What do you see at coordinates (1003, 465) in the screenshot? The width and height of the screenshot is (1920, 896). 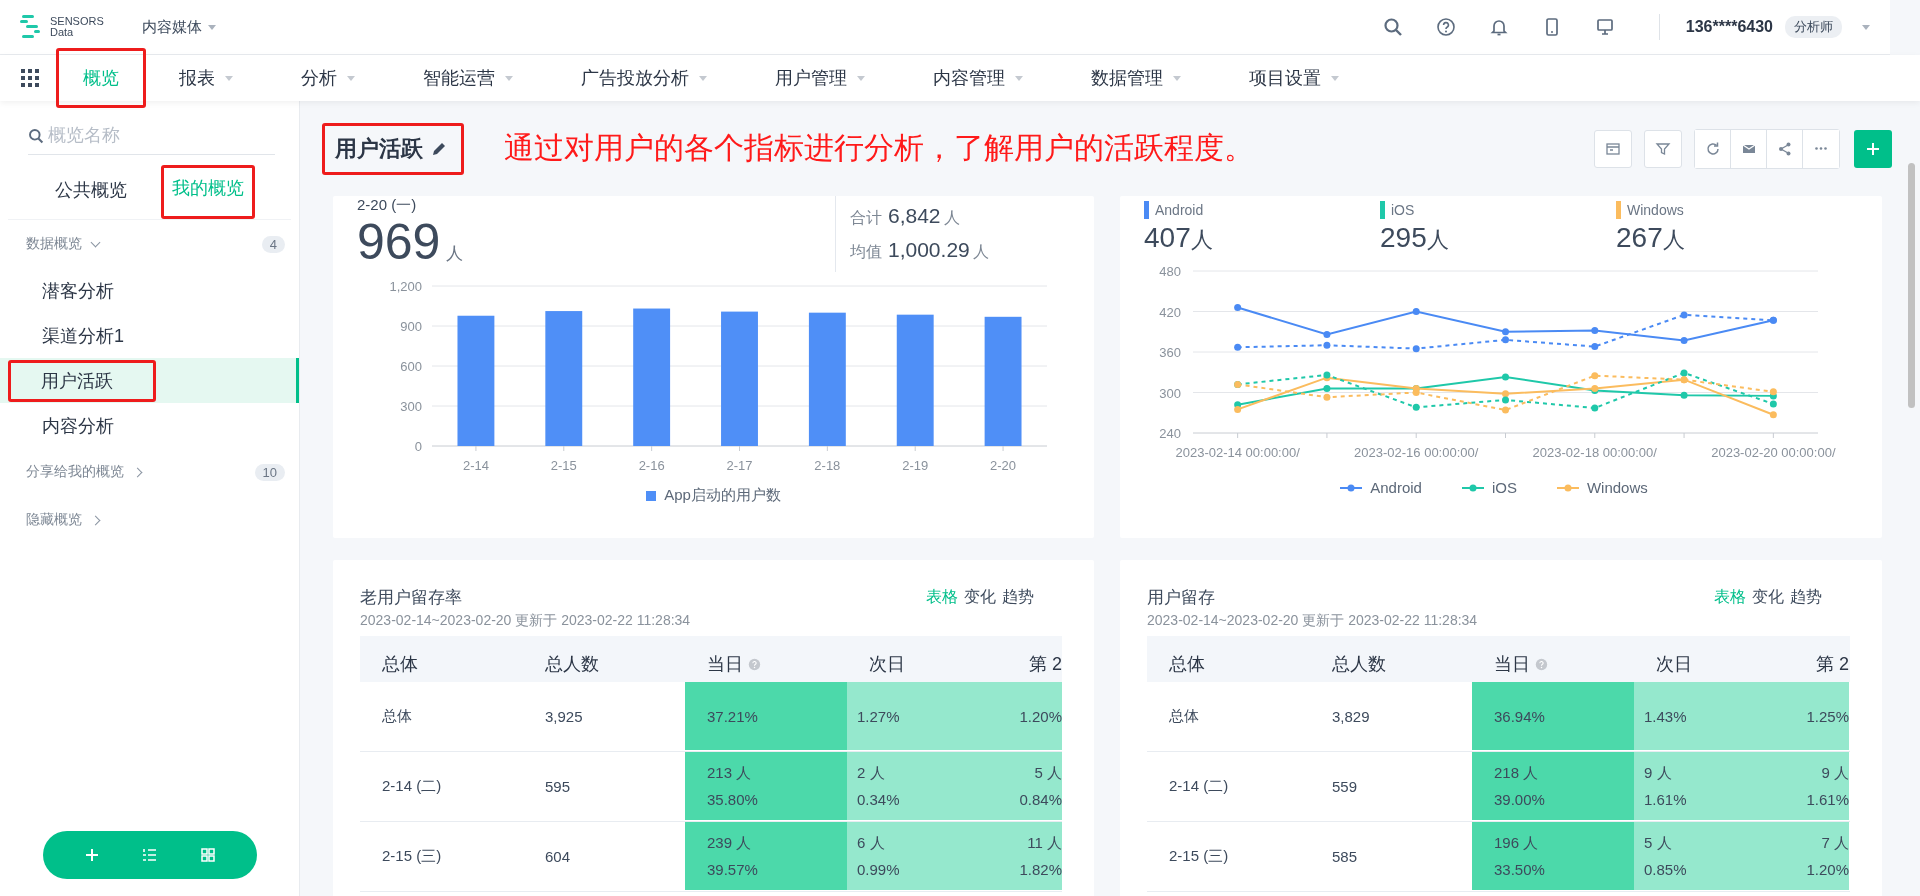 I see `axis-label: 2-20` at bounding box center [1003, 465].